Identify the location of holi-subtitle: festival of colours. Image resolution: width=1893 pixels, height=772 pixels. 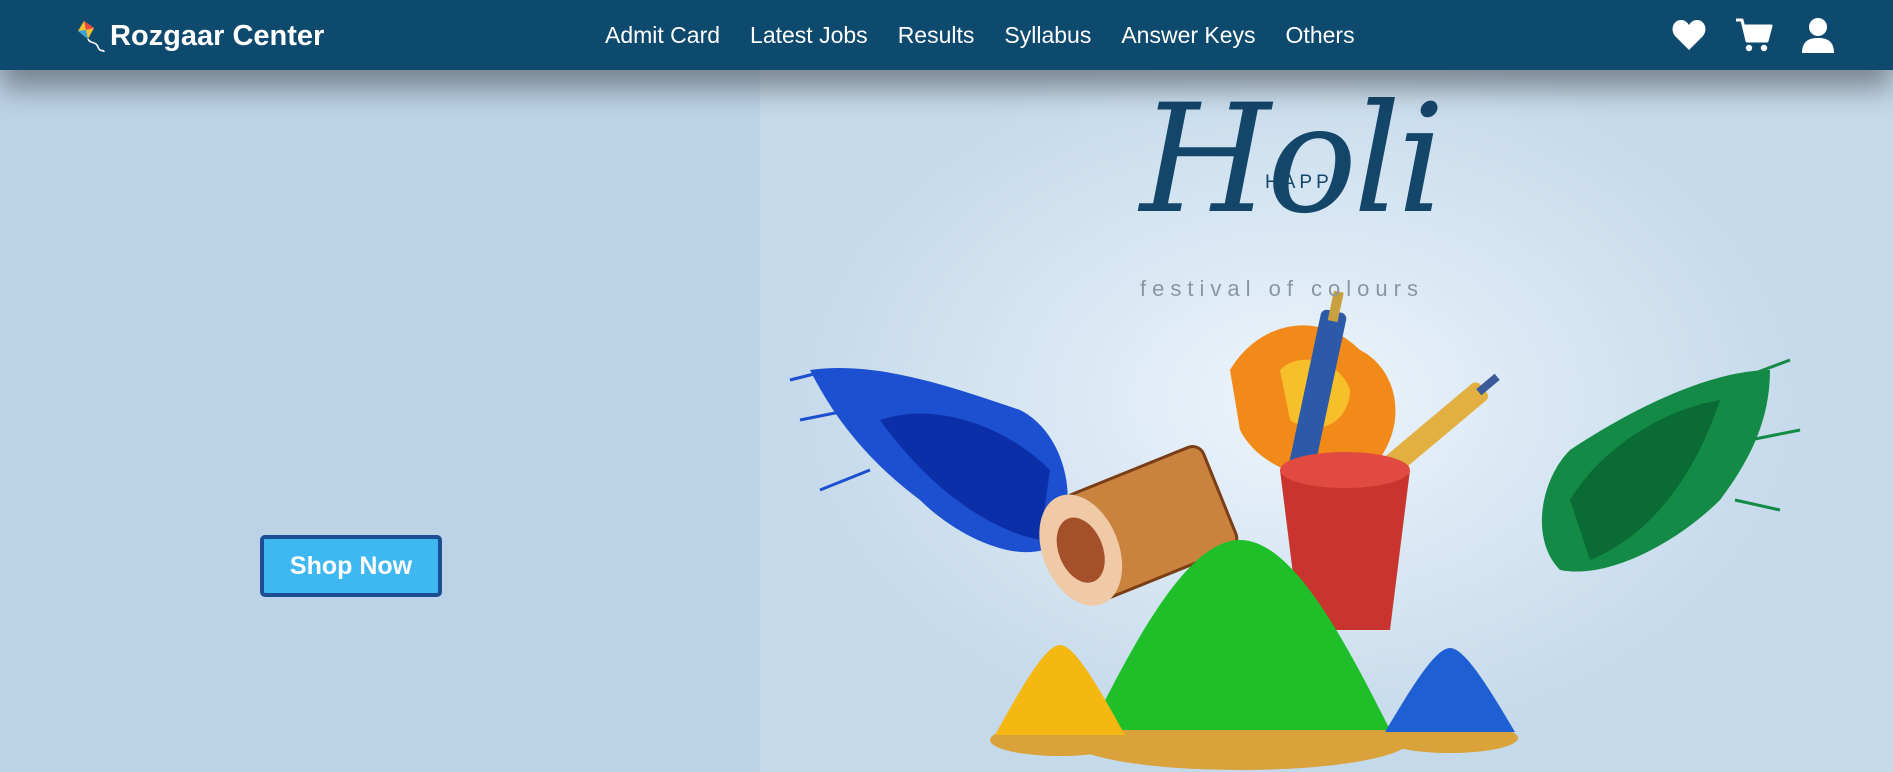
(1282, 288).